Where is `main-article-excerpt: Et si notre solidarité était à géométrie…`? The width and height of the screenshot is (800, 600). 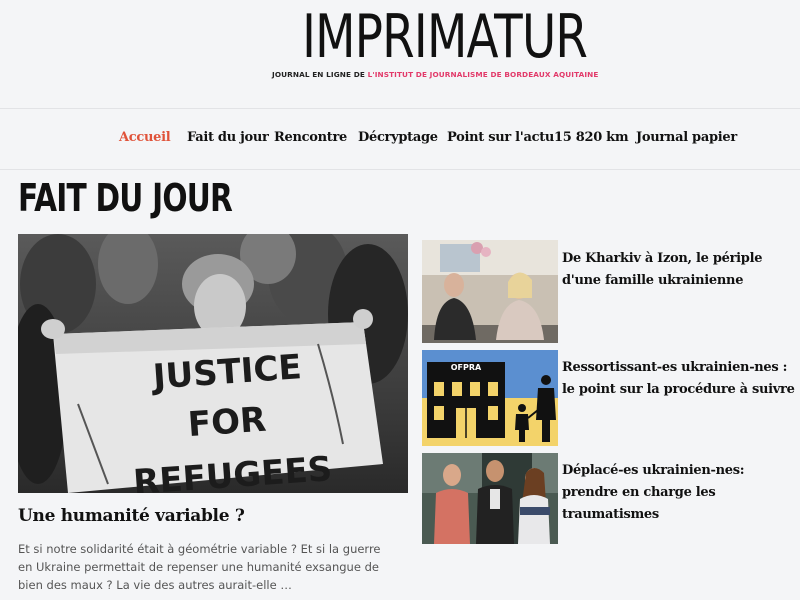 main-article-excerpt: Et si notre solidarité était à géométrie… is located at coordinates (199, 567).